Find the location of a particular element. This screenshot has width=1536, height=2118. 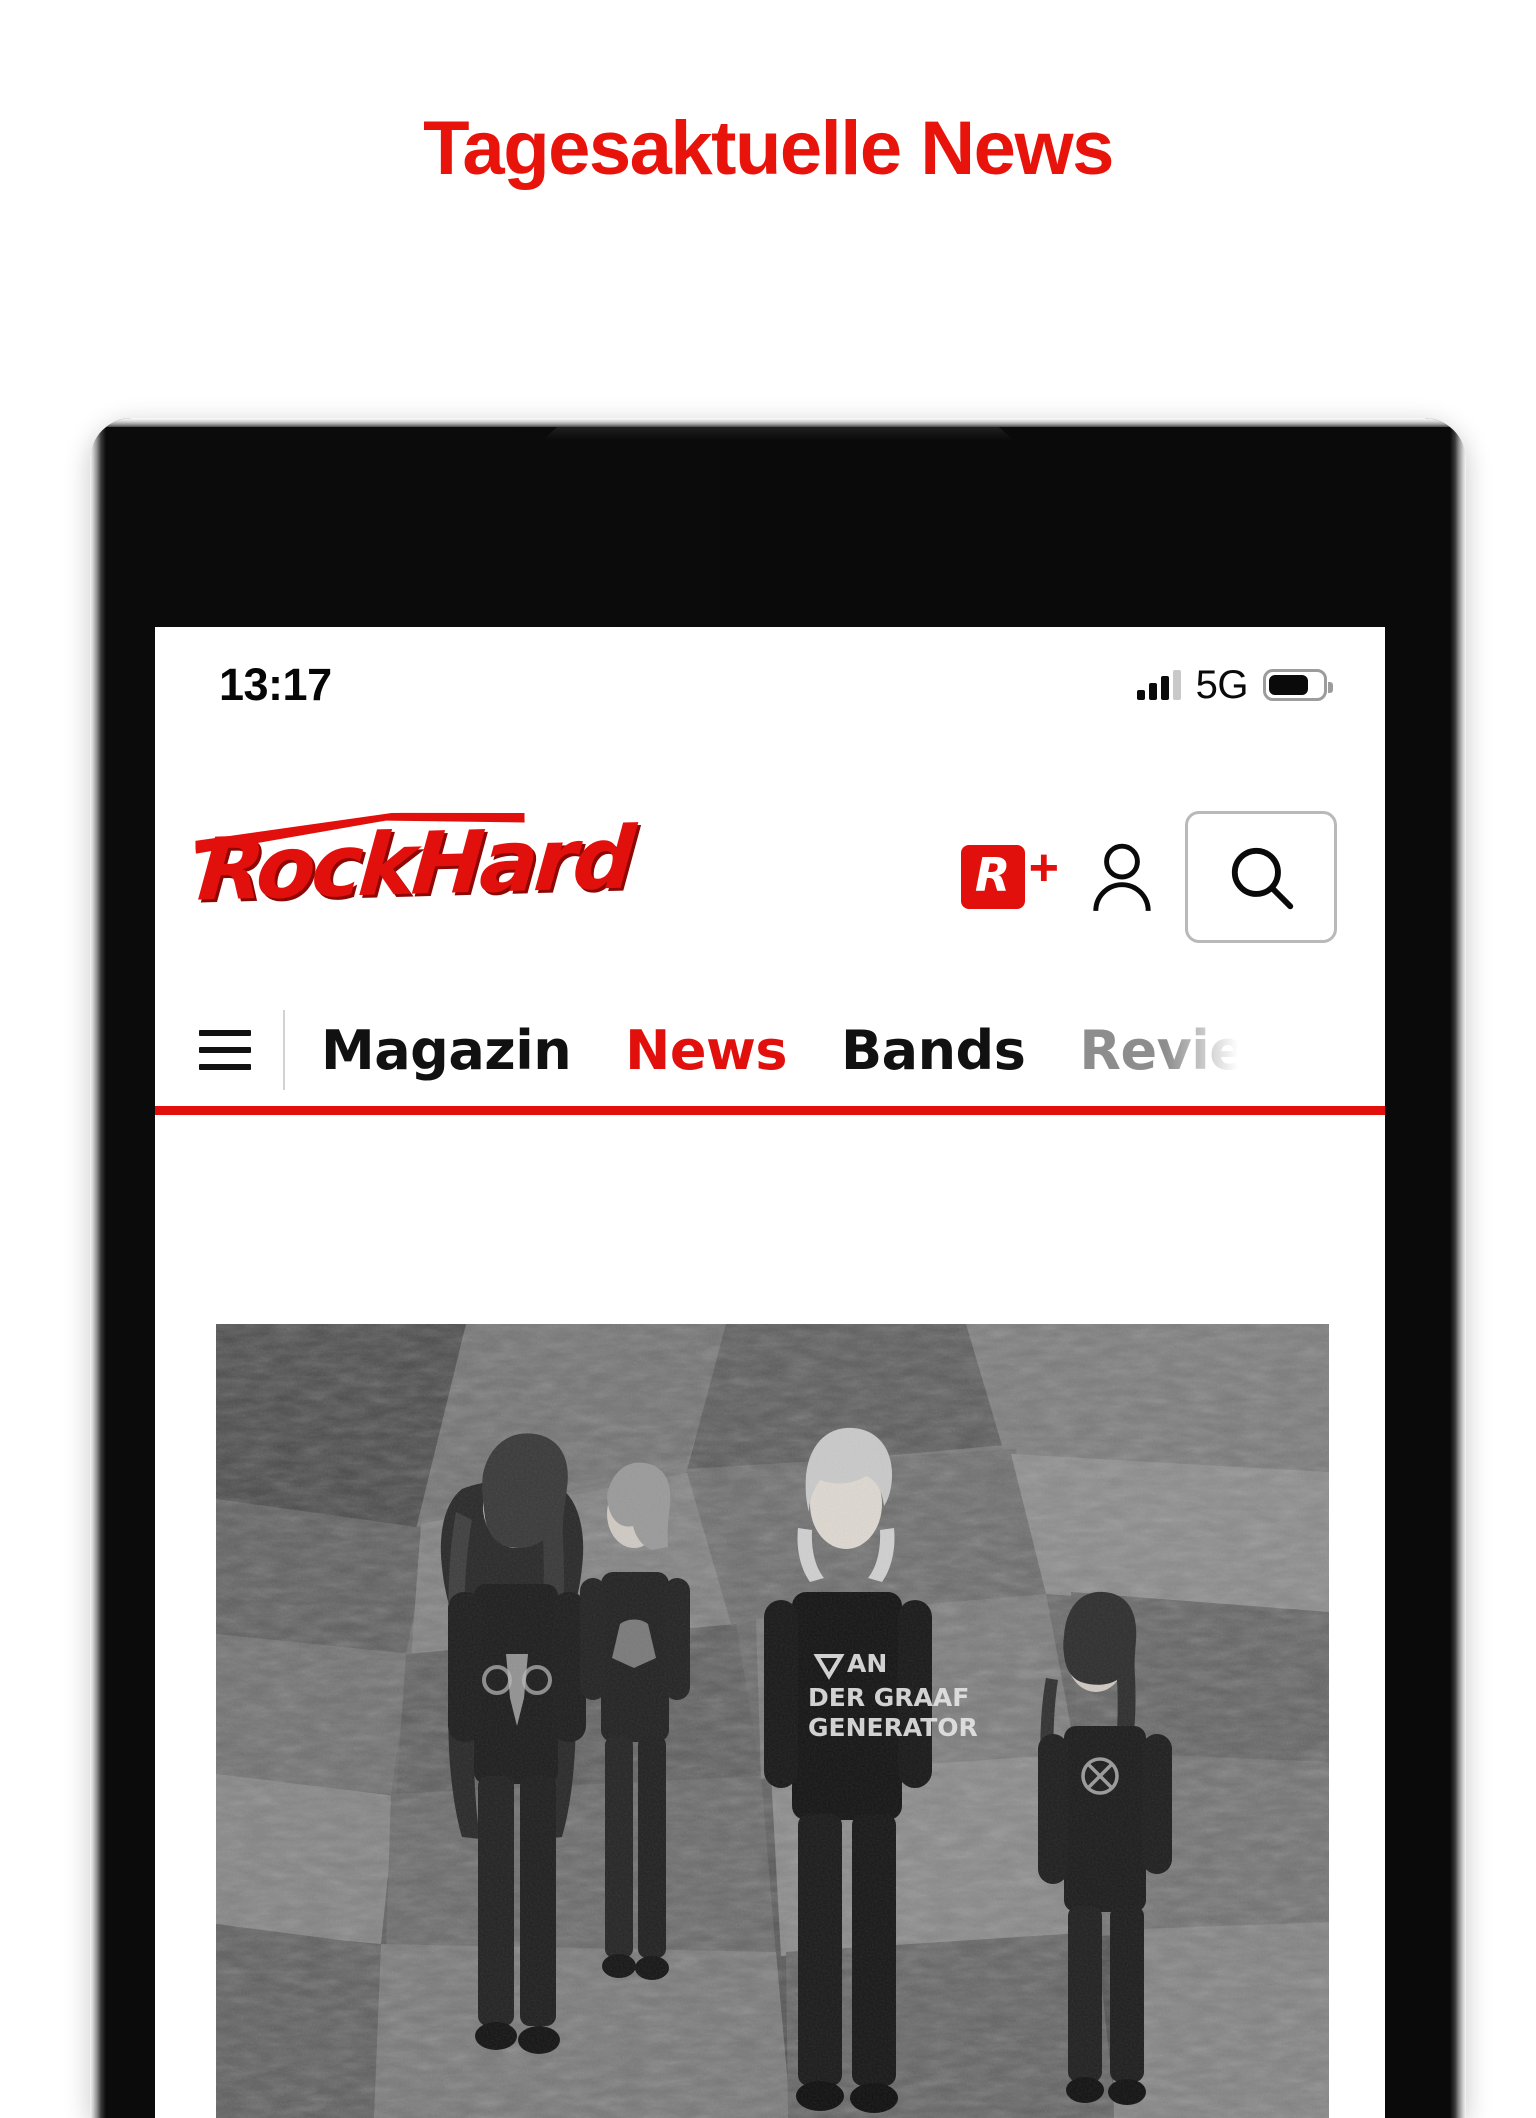

rockhard-logo: RockHard is located at coordinates (417, 877).